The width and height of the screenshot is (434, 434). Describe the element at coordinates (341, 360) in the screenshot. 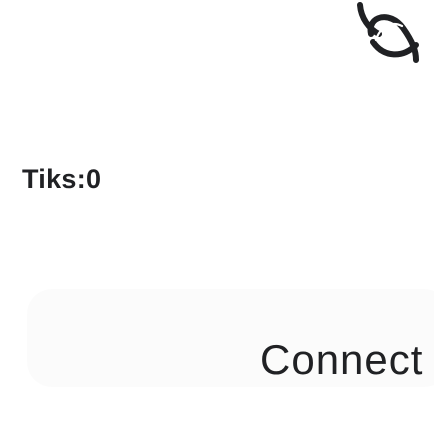

I see `connect-button-label: Connect` at that location.